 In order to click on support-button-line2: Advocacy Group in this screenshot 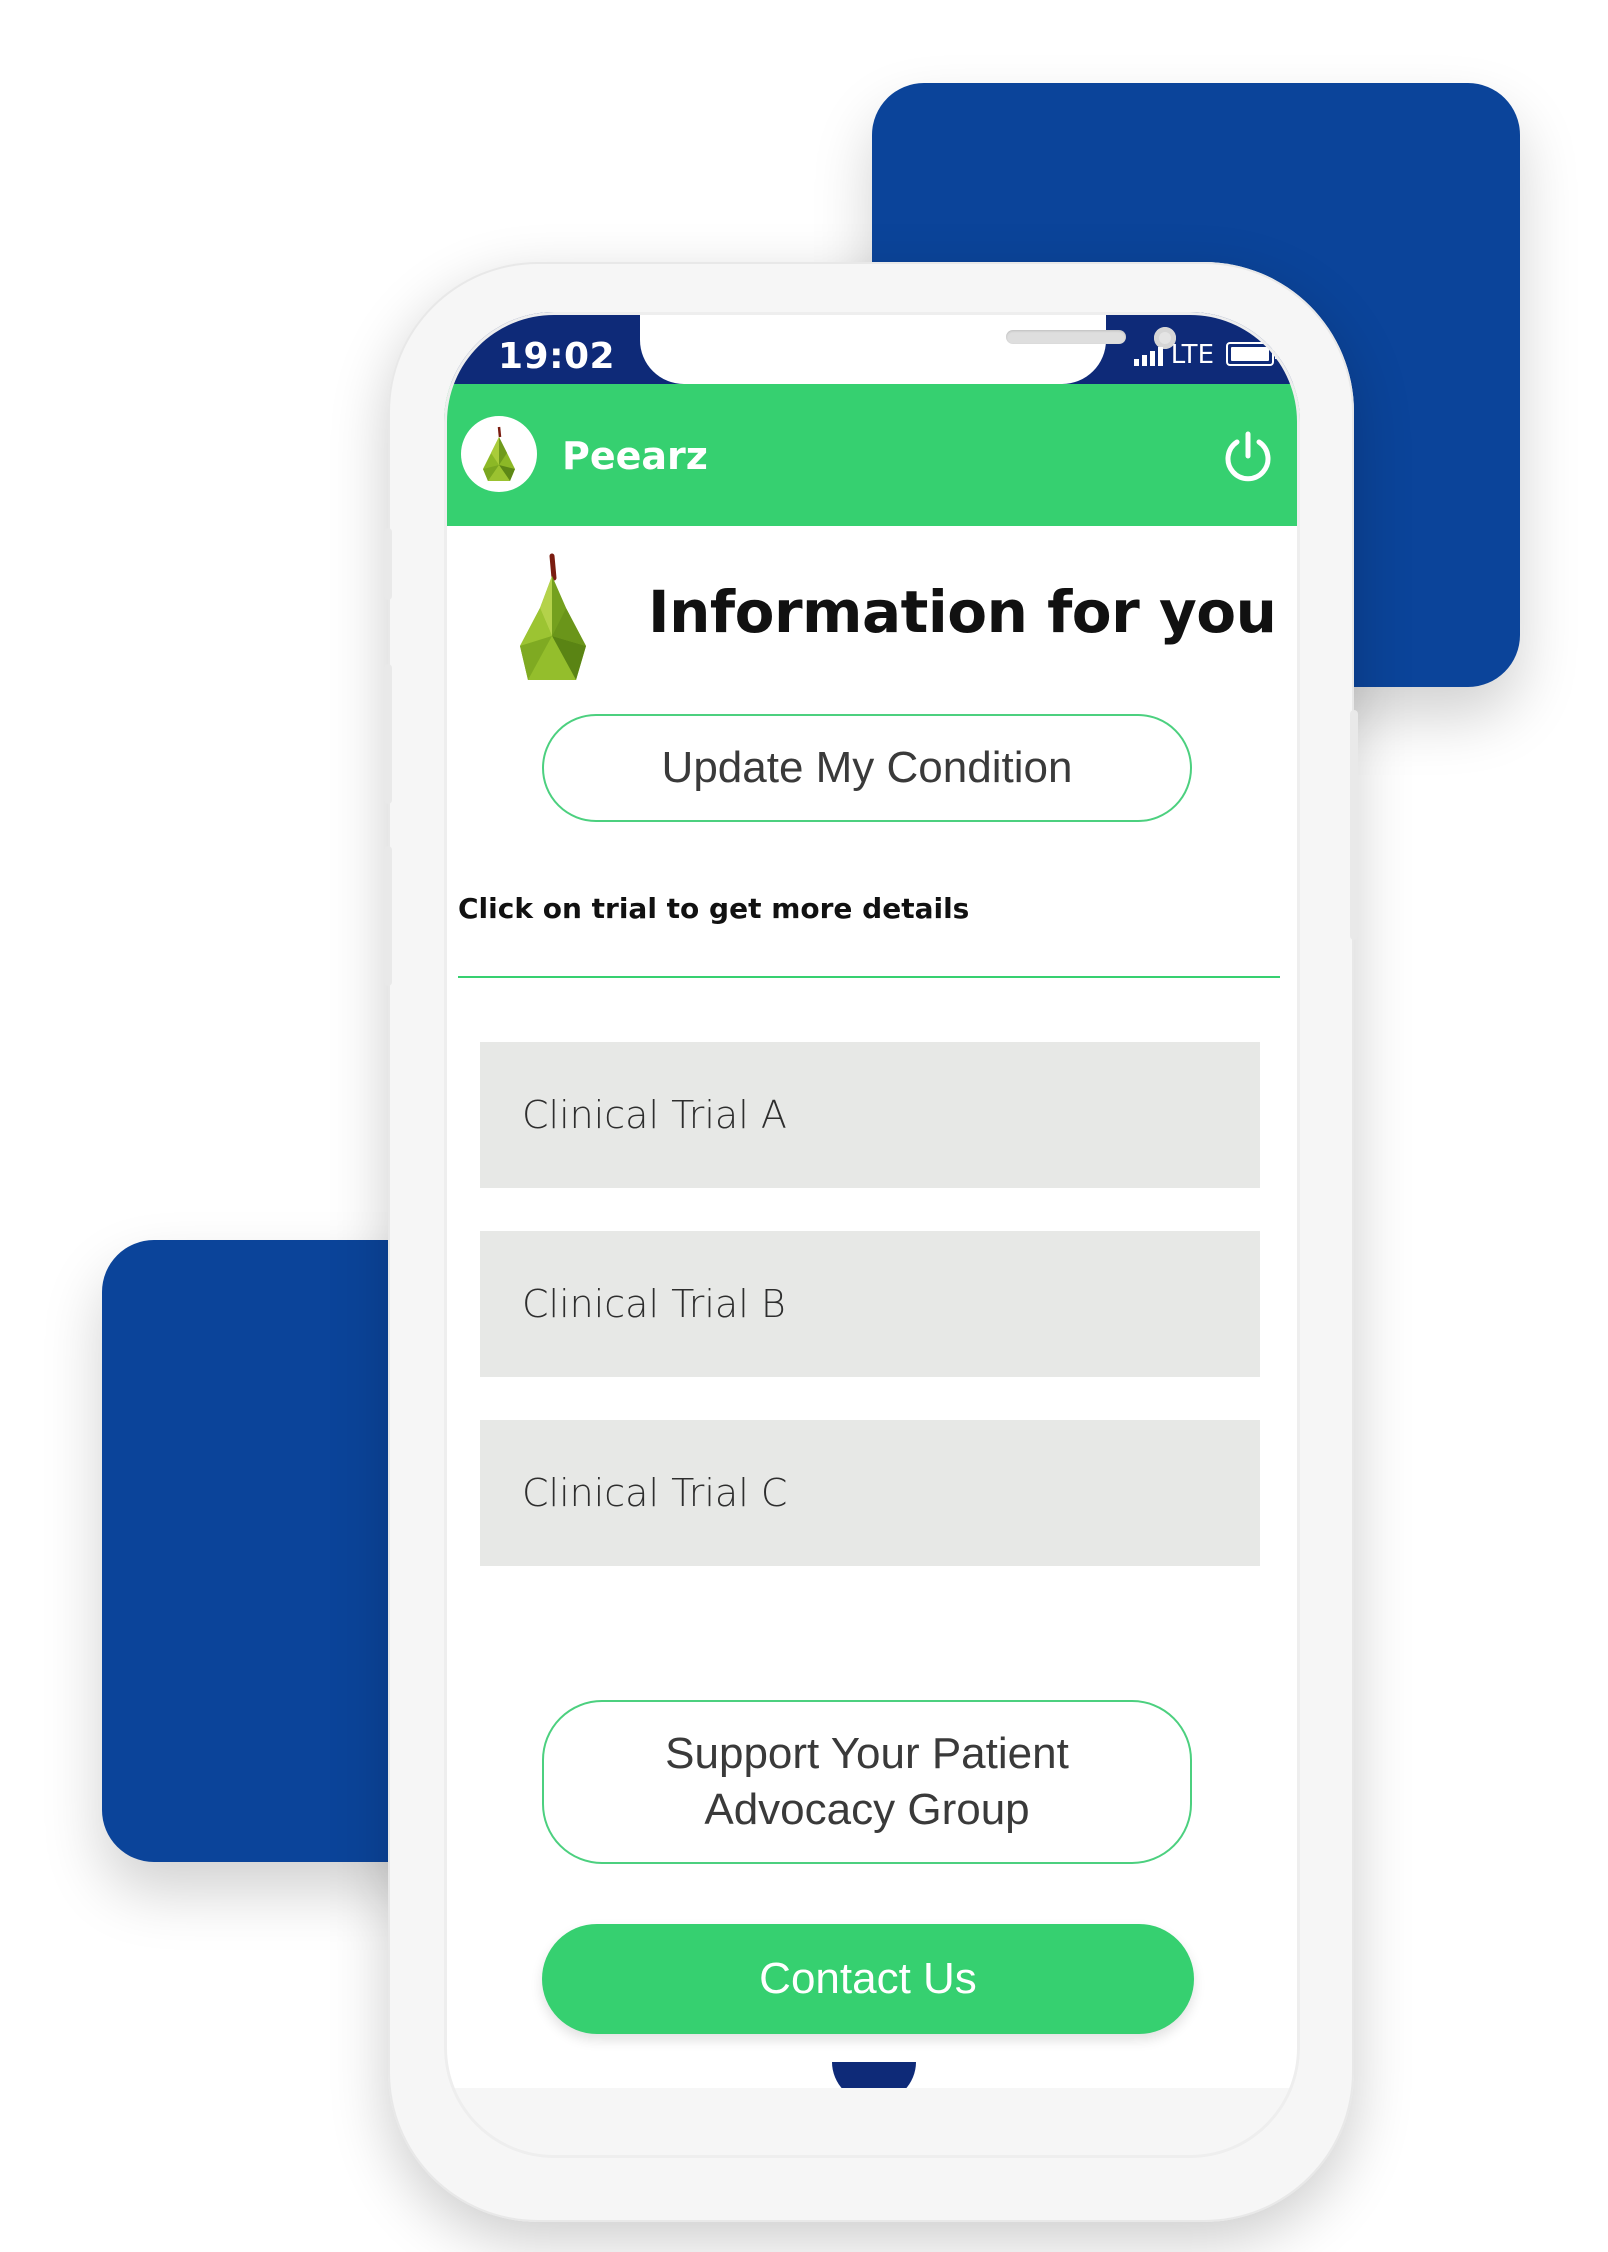, I will do `click(867, 1809)`.